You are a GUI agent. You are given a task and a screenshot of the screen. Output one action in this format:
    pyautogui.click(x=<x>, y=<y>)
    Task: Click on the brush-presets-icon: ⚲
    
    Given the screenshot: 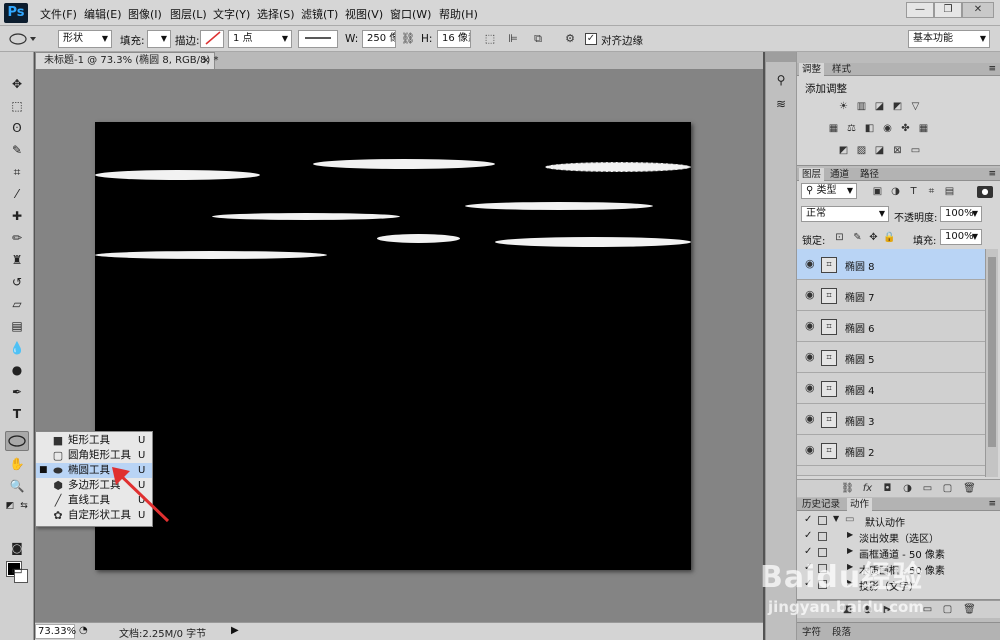 What is the action you would take?
    pyautogui.click(x=781, y=80)
    